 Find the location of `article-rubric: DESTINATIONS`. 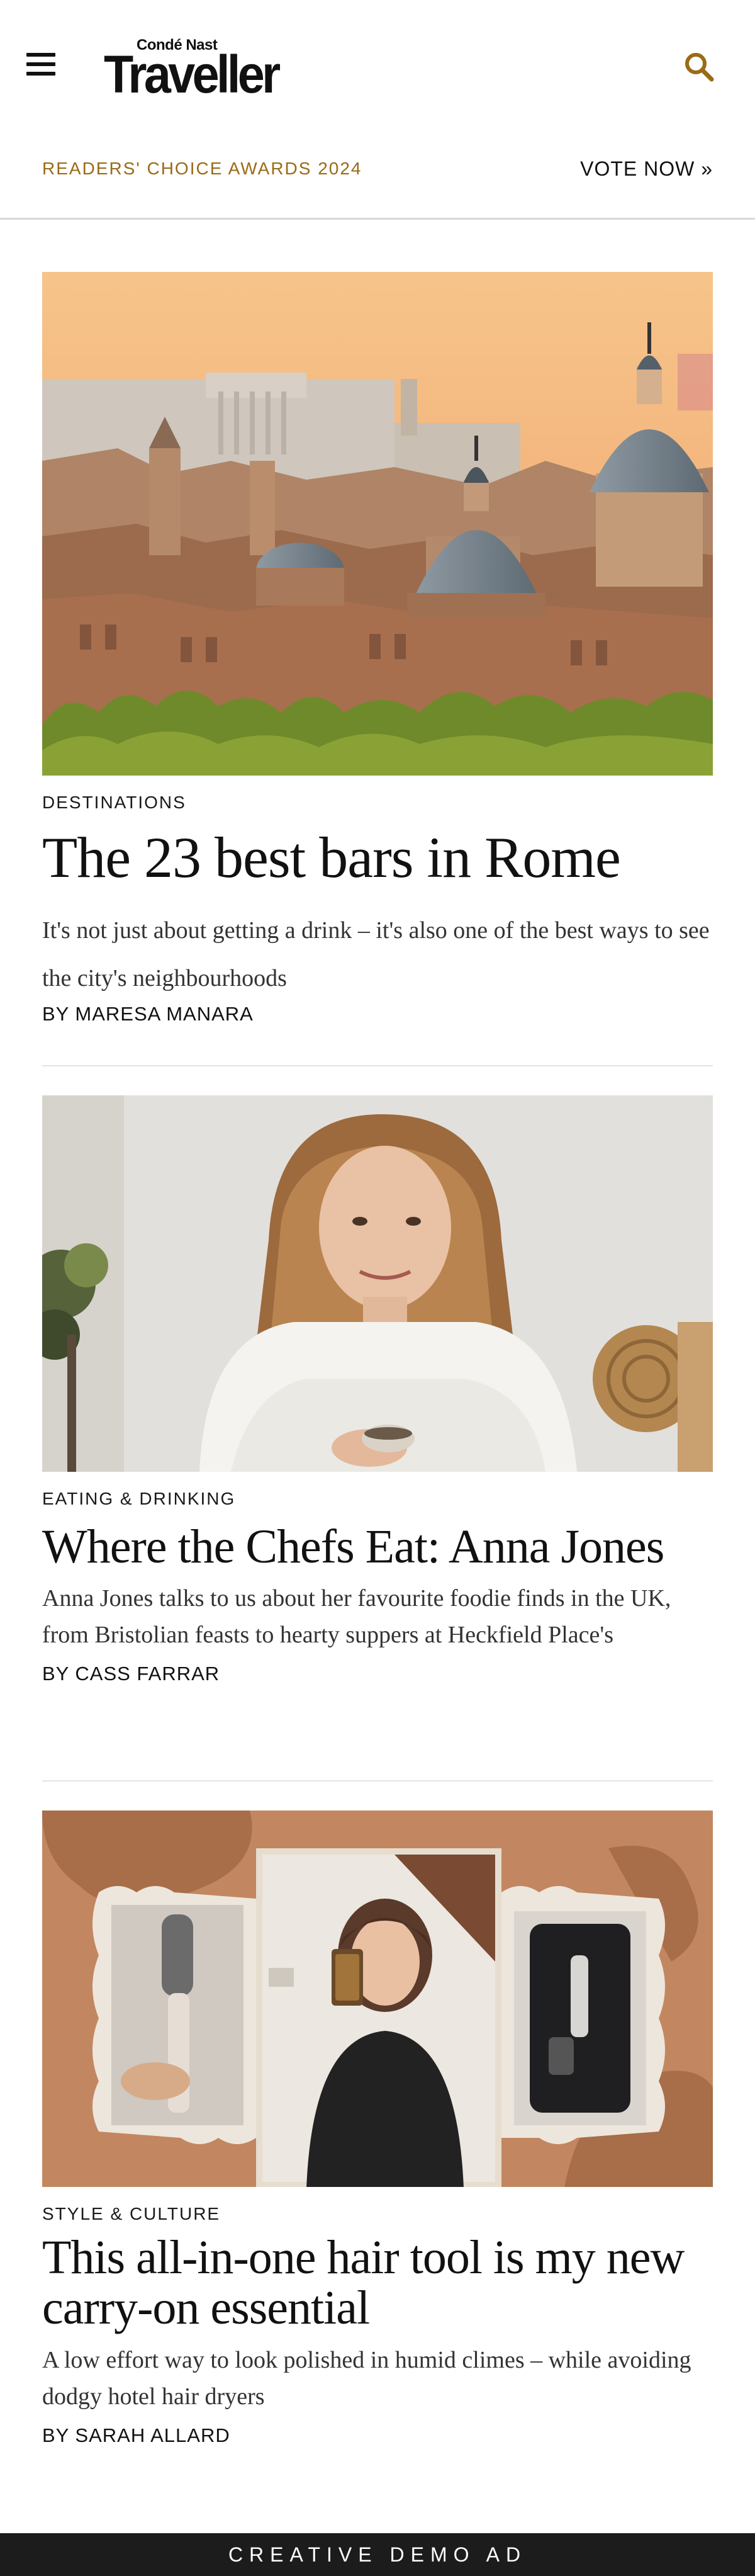

article-rubric: DESTINATIONS is located at coordinates (114, 802).